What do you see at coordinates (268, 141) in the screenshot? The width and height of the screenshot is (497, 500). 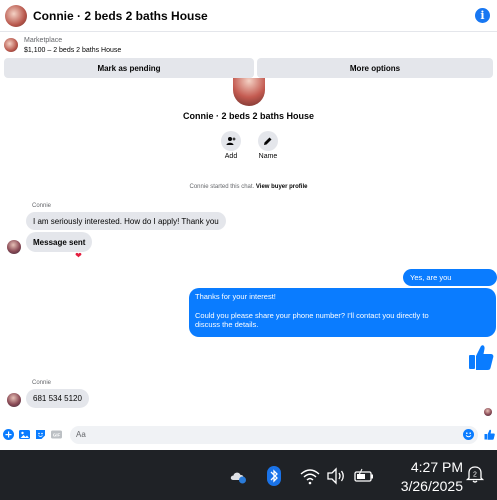 I see `pencil-icon` at bounding box center [268, 141].